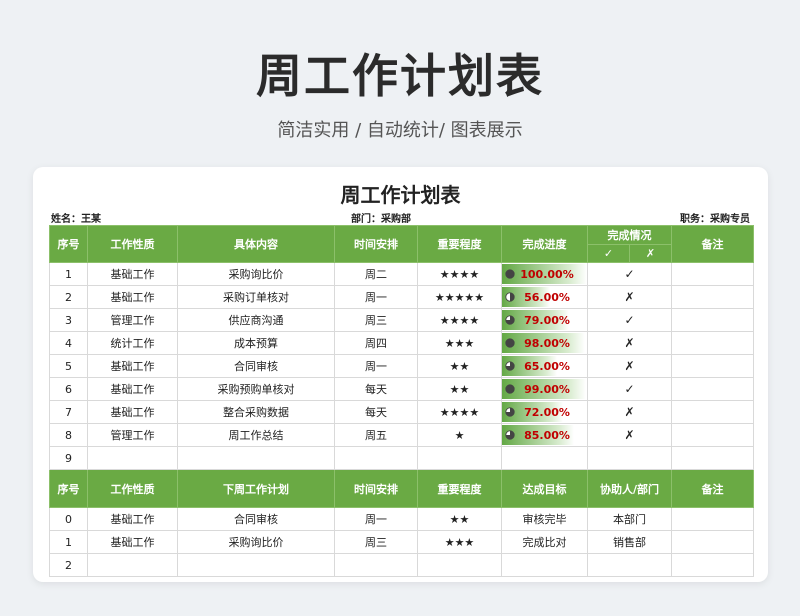  Describe the element at coordinates (459, 435) in the screenshot. I see `importance-cell: ★` at that location.